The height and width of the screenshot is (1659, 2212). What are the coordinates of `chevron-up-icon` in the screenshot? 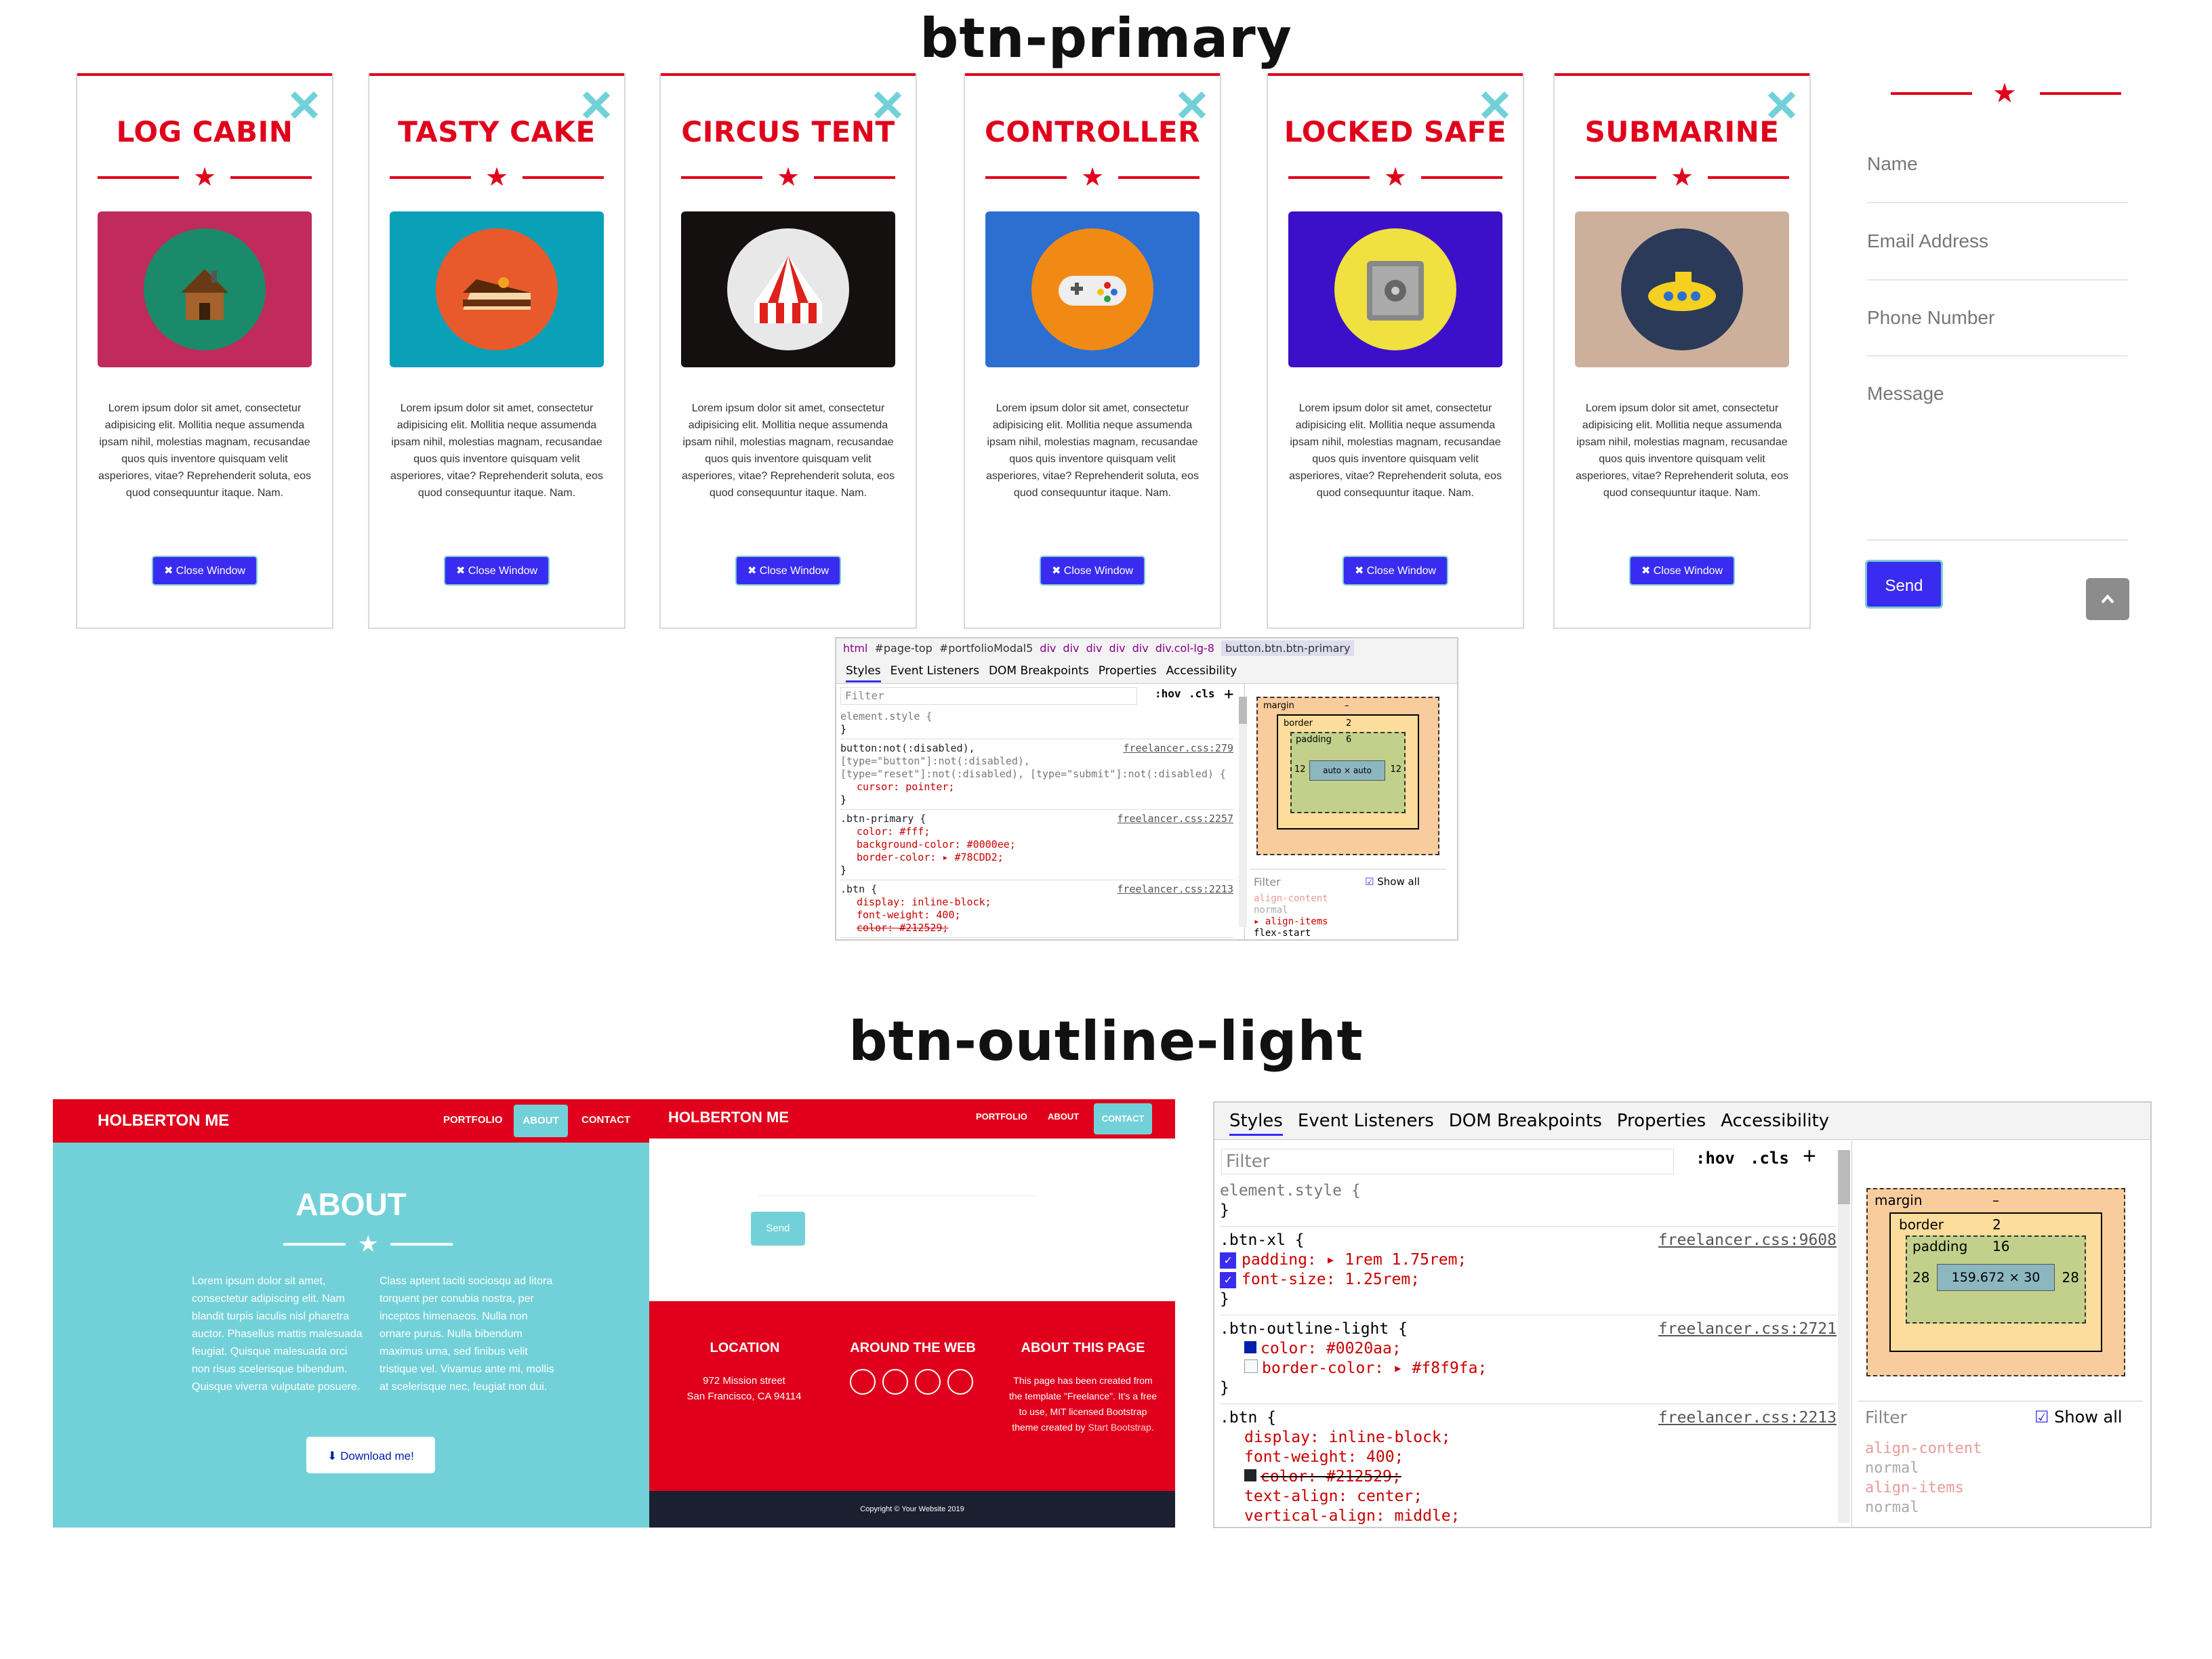 It's located at (2107, 599).